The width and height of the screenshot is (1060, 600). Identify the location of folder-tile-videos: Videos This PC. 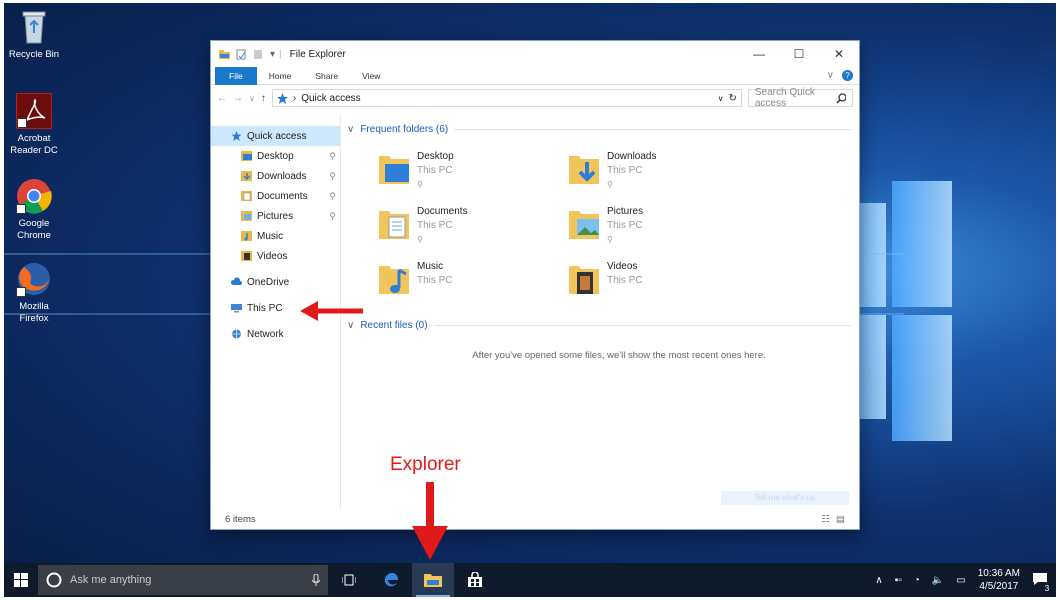
(662, 283).